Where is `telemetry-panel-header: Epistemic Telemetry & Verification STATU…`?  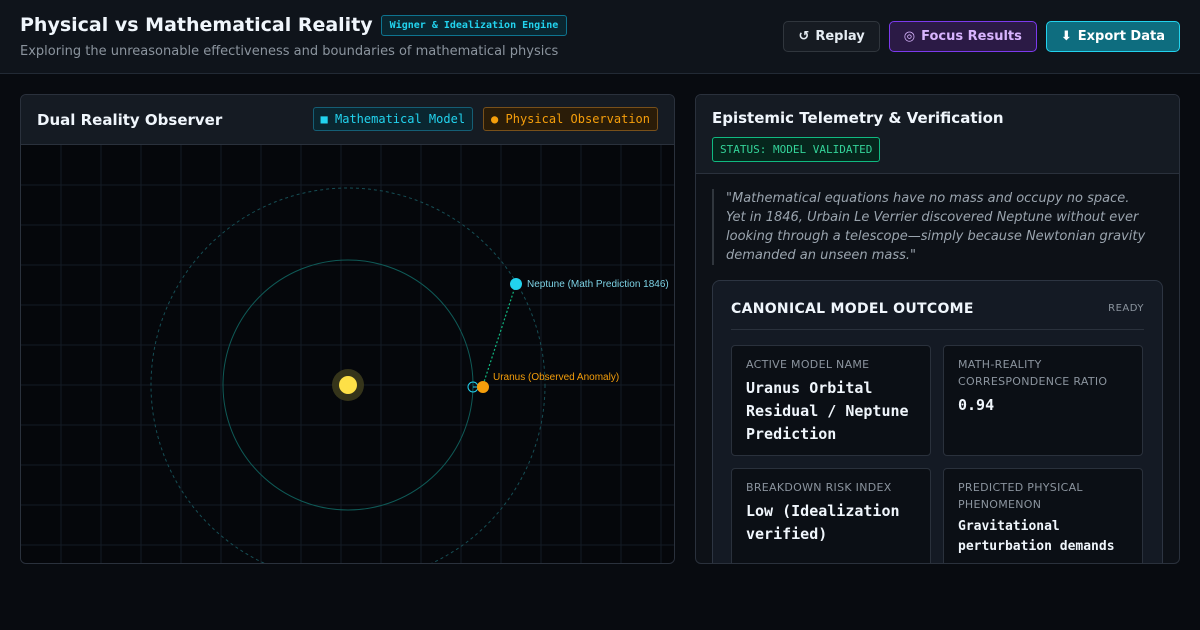
telemetry-panel-header: Epistemic Telemetry & Verification STATU… is located at coordinates (937, 134).